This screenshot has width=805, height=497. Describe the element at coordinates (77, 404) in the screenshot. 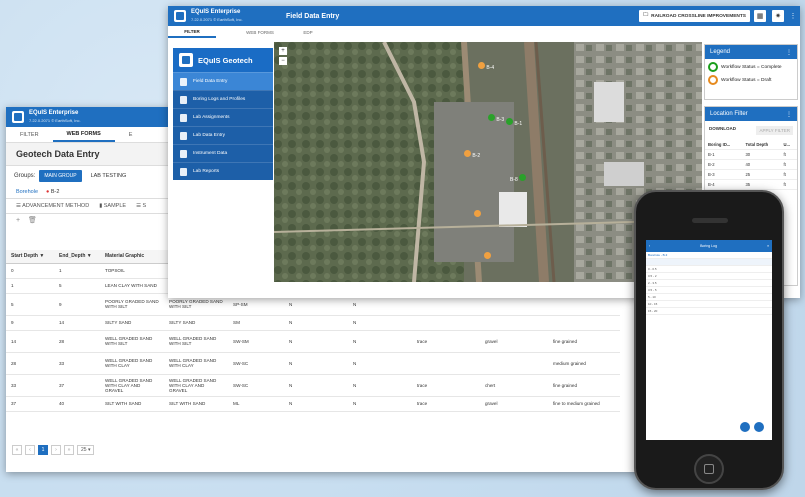

I see `table-cell: 40` at that location.